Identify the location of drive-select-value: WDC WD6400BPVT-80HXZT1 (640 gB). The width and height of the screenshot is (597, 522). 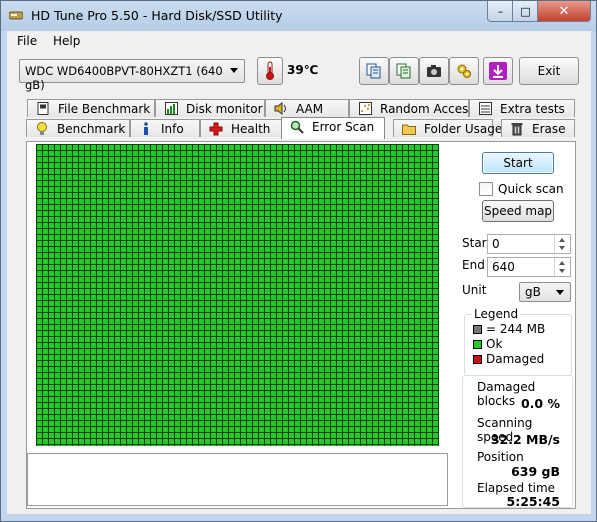
(124, 78).